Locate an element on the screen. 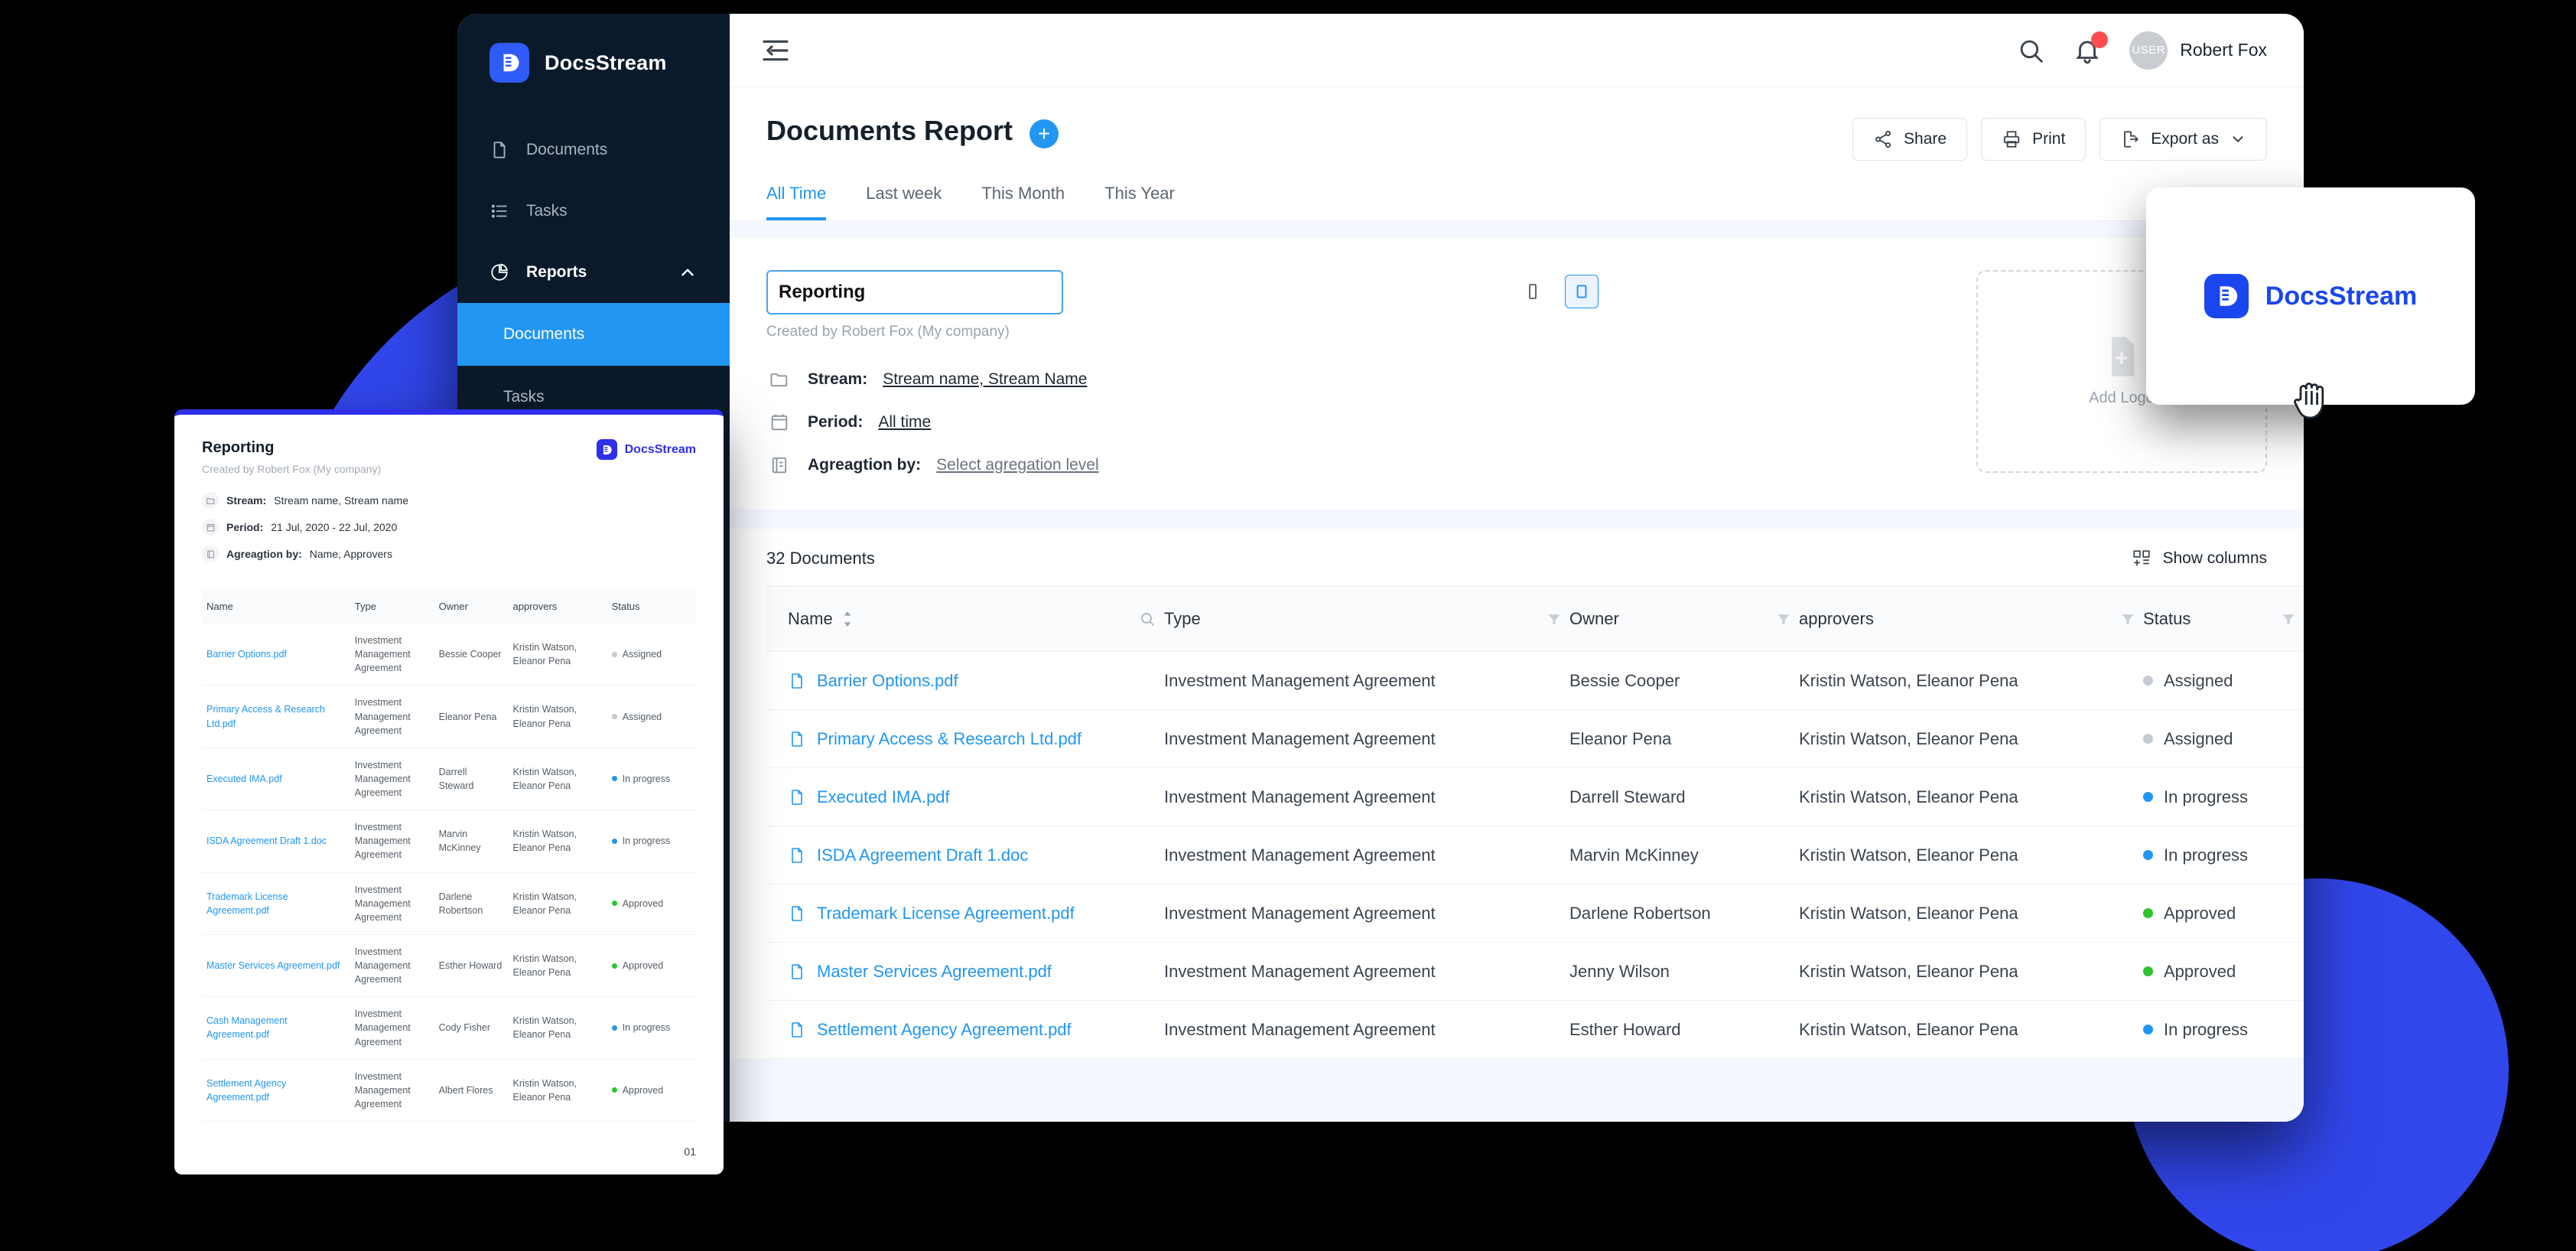  cell-approvers: Kristin Watson, Eleanor Pena is located at coordinates (1971, 914).